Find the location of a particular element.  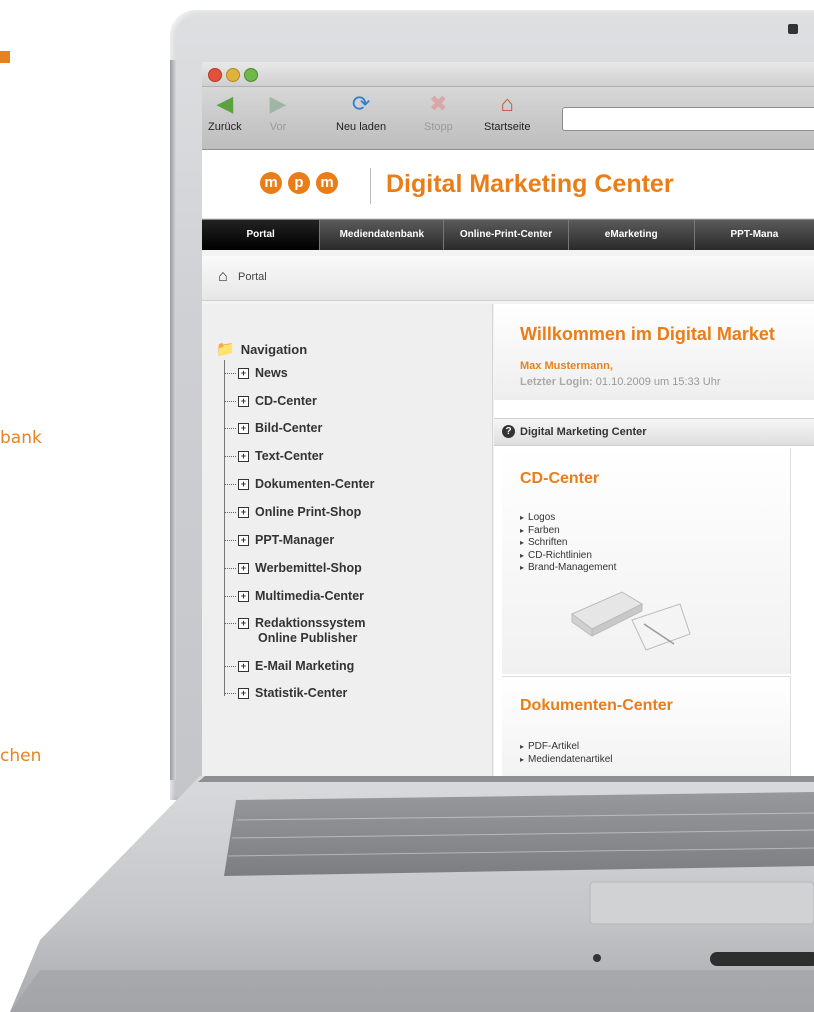

last-login: Letzter Login: 01.10.2009 um 15:33 Uhr is located at coordinates (620, 382).